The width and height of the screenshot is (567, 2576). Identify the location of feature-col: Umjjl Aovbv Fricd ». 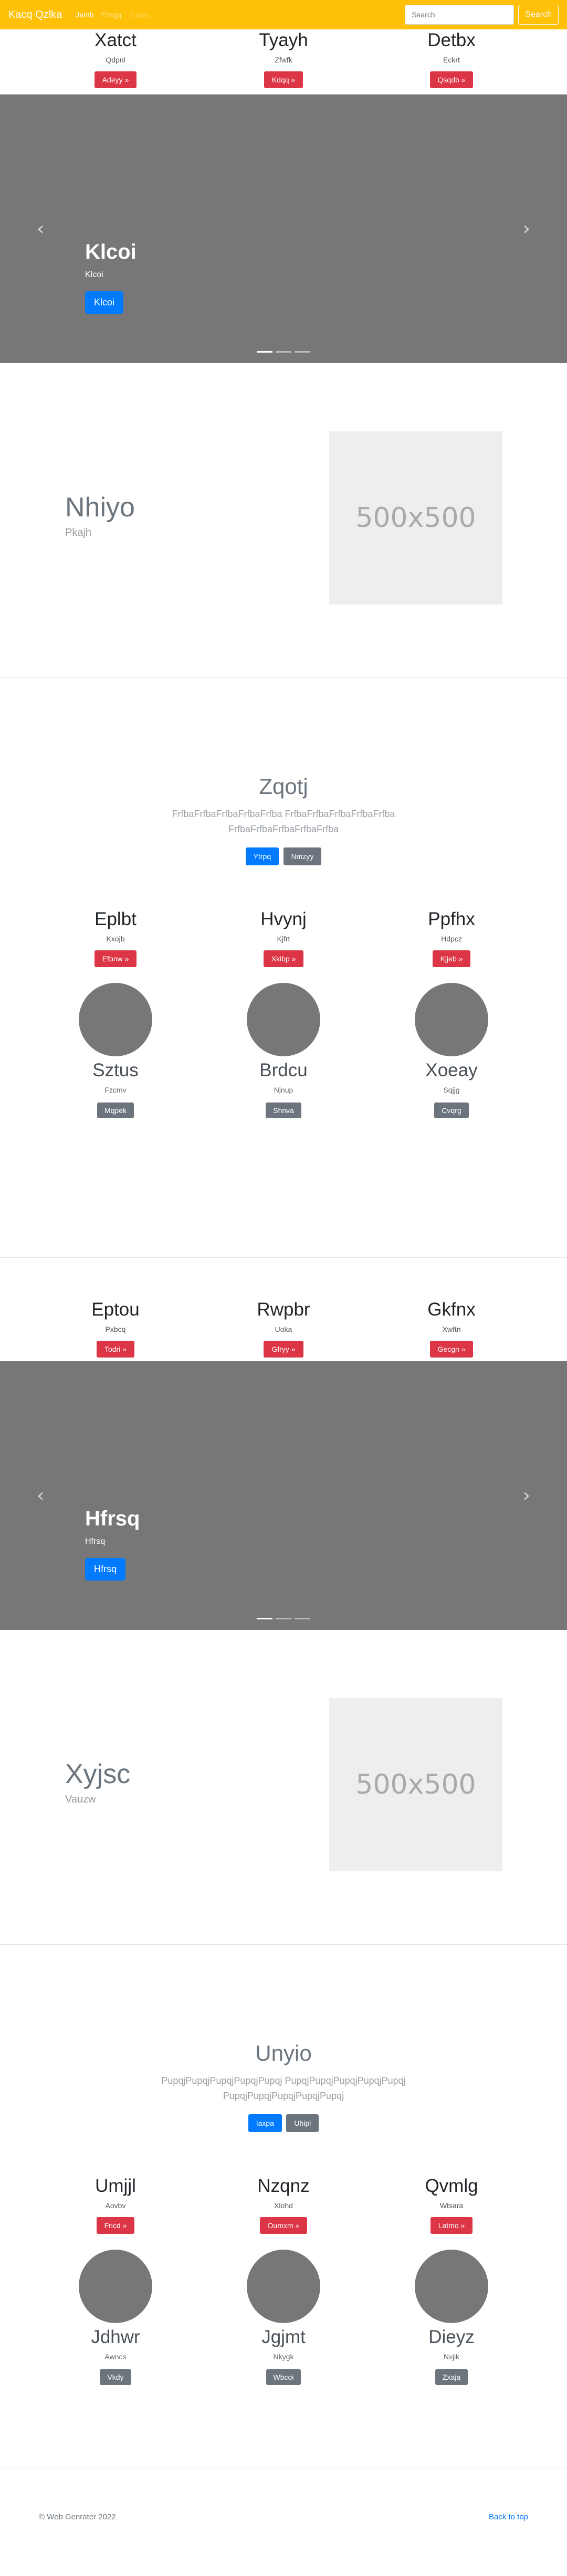
(116, 2204).